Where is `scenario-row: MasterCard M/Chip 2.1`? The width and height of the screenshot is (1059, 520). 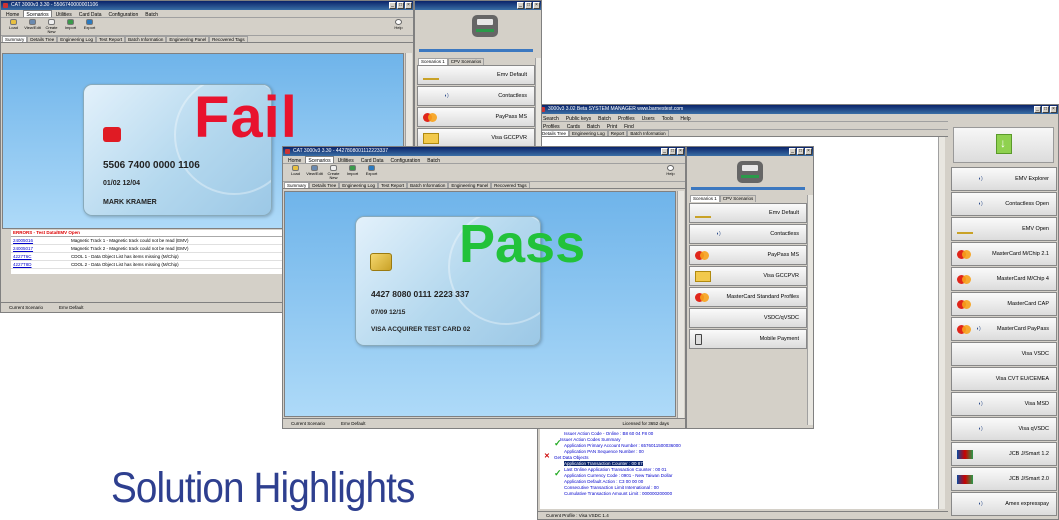
scenario-row: MasterCard M/Chip 2.1 is located at coordinates (1004, 254).